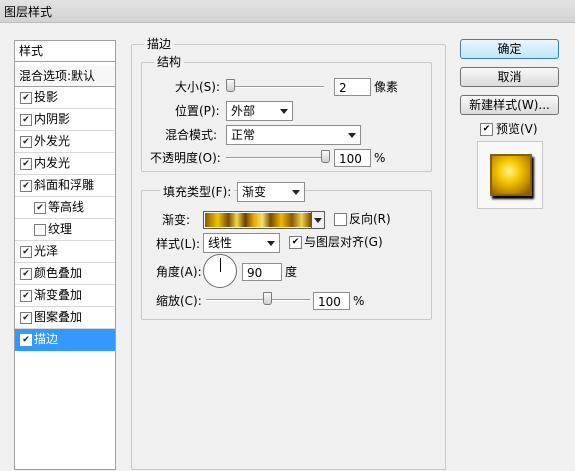 The width and height of the screenshot is (575, 471). Describe the element at coordinates (241, 243) in the screenshot. I see `gradient-style-select: 线性` at that location.